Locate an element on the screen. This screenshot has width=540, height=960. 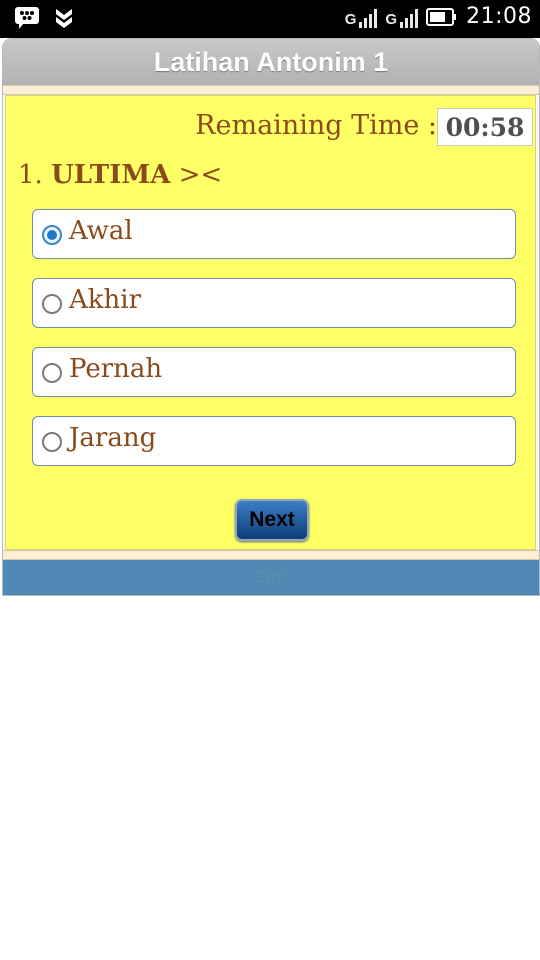
footer-divider is located at coordinates (271, 555).